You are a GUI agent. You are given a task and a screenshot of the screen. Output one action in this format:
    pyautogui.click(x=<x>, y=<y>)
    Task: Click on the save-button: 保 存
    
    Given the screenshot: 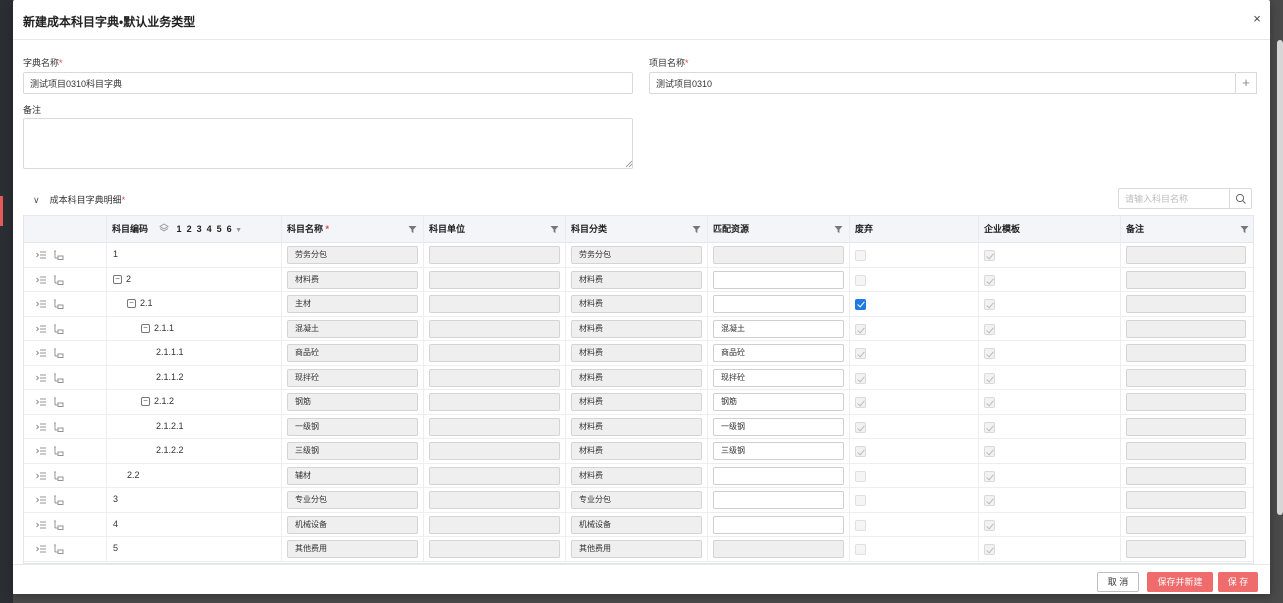 What is the action you would take?
    pyautogui.click(x=1238, y=582)
    